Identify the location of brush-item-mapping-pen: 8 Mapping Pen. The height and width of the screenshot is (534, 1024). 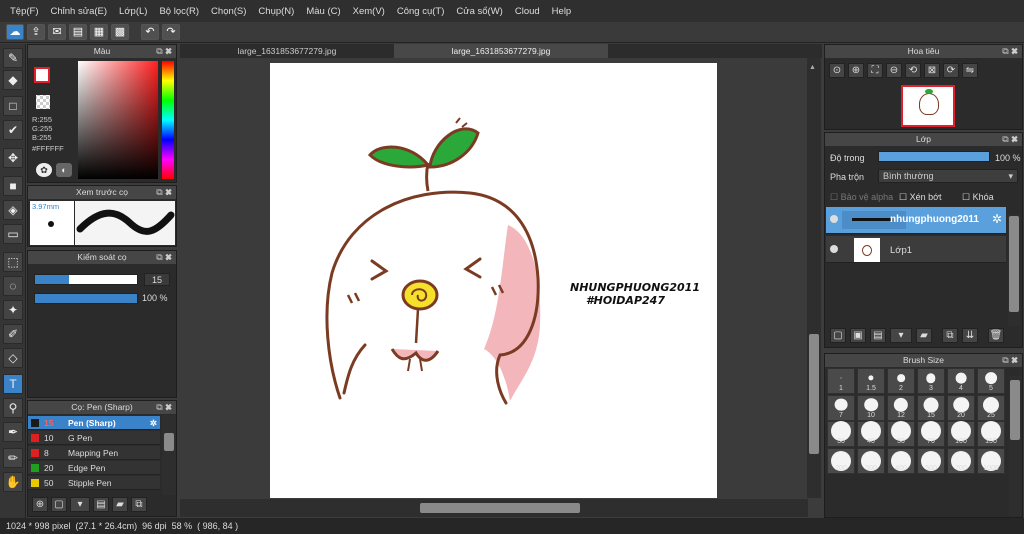
(94, 453).